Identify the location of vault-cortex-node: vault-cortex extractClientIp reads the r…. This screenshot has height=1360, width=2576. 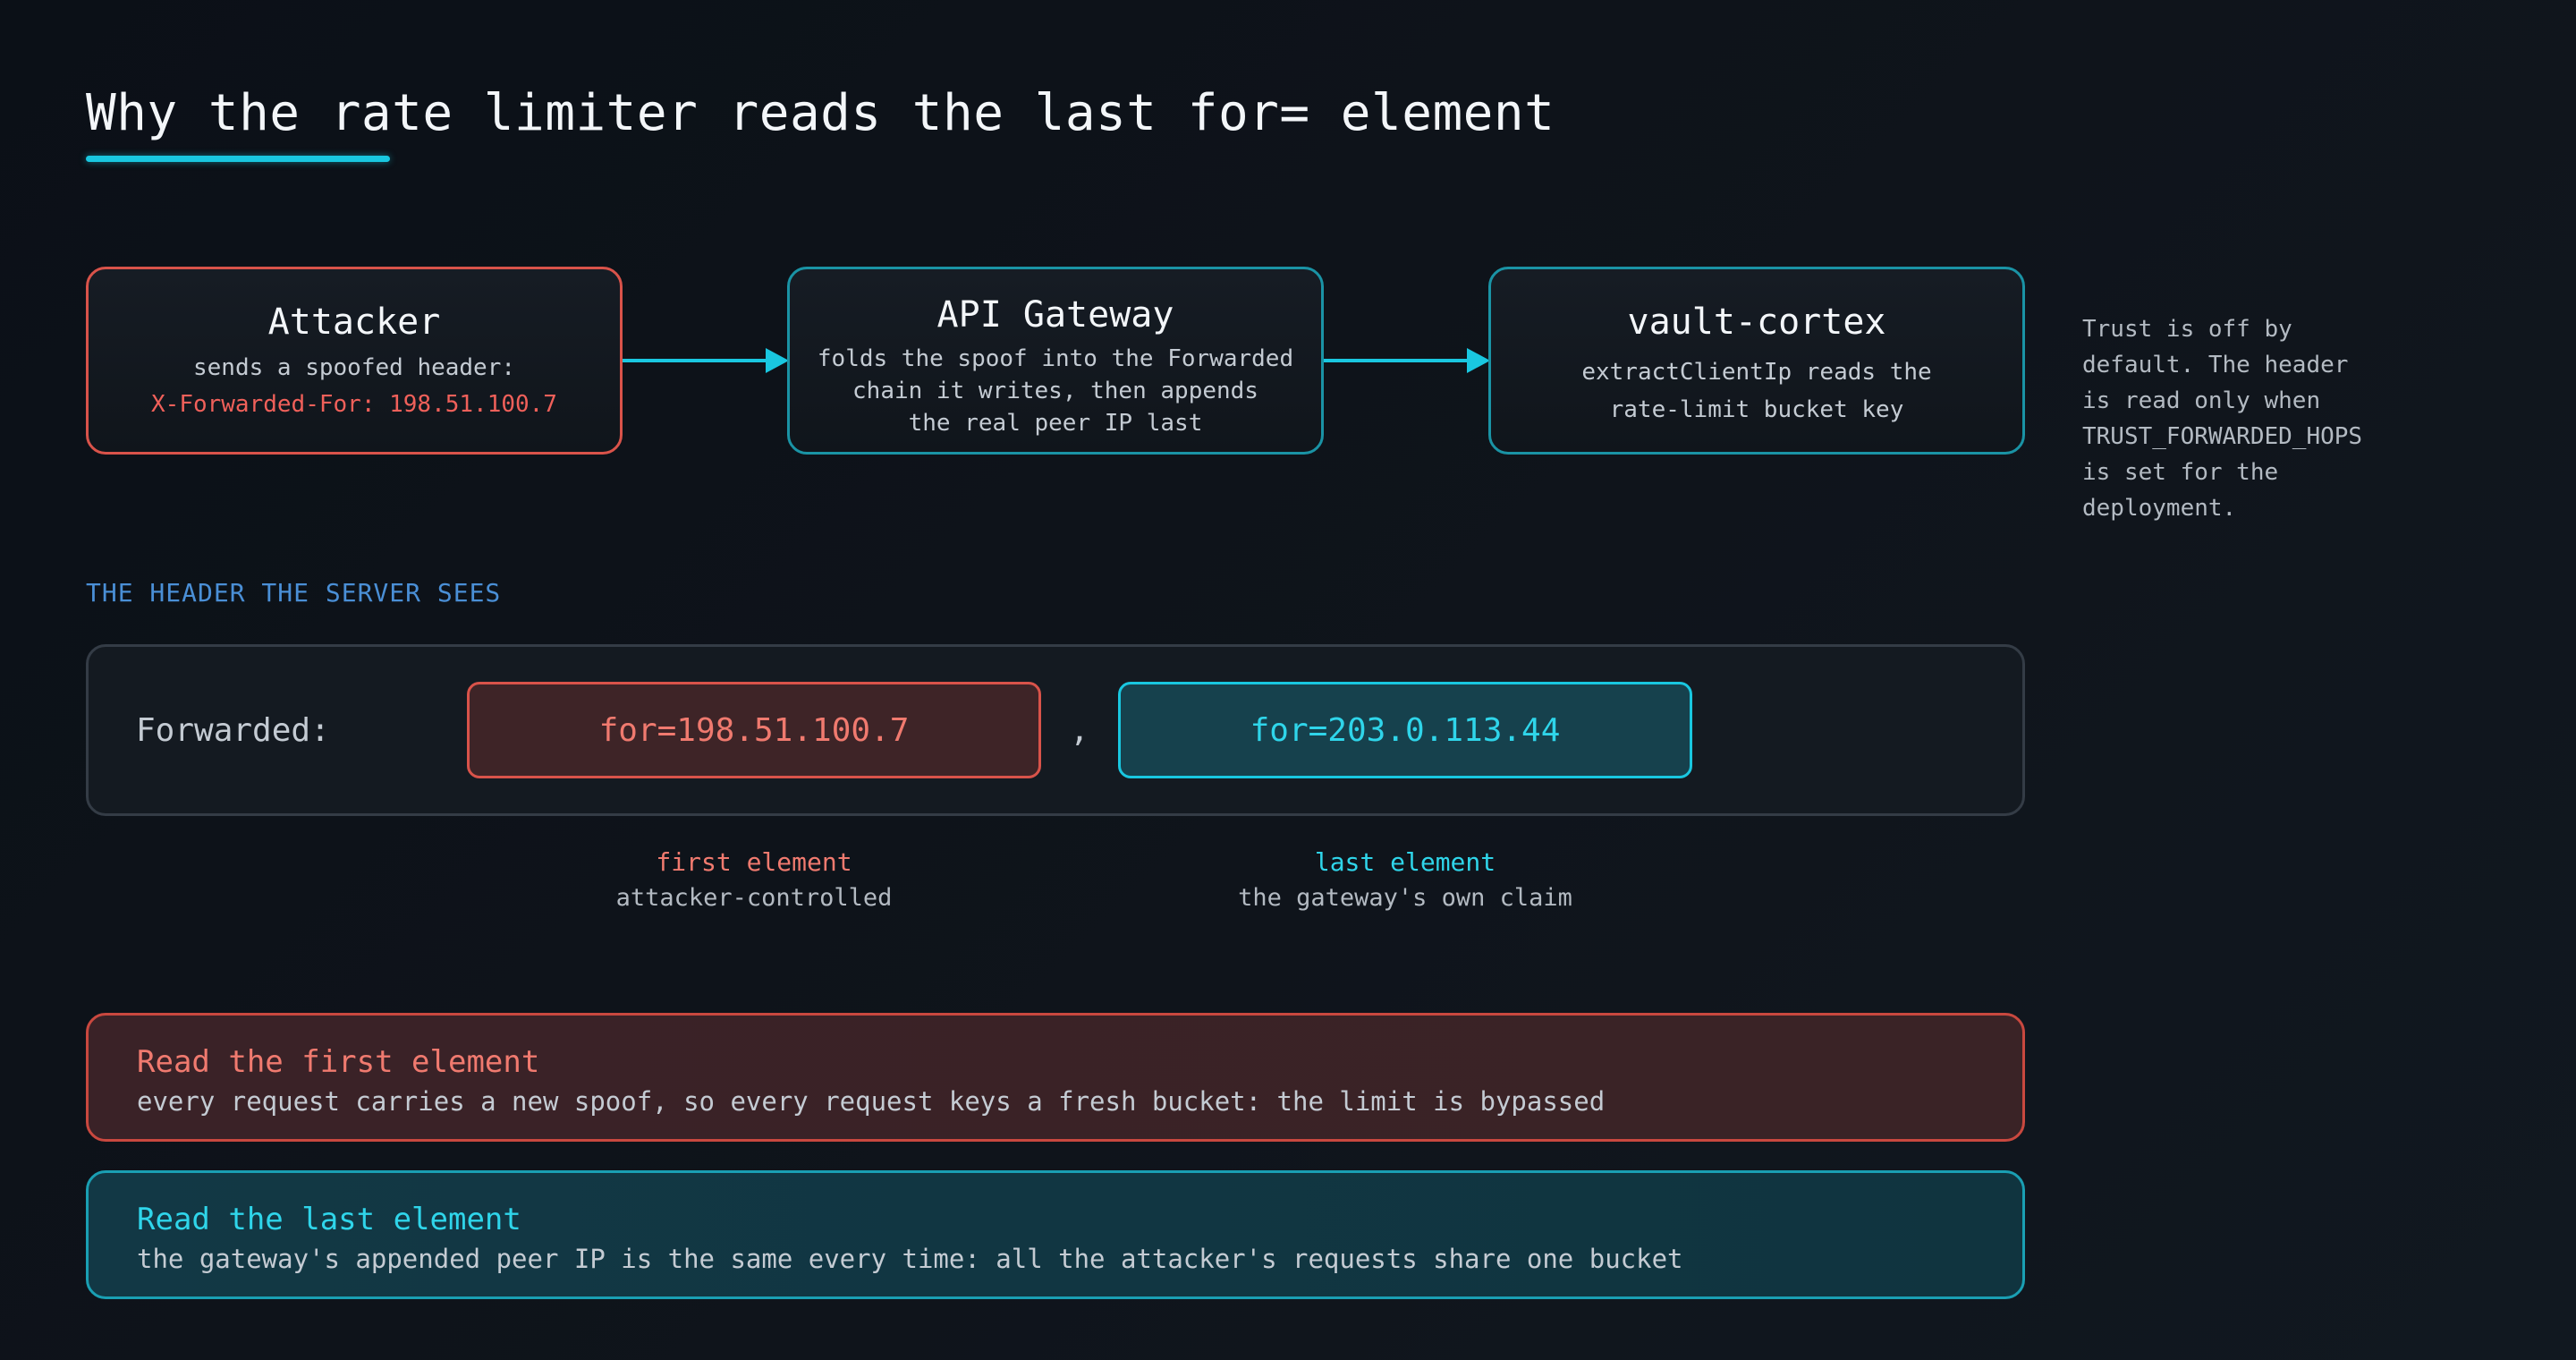
(1756, 361).